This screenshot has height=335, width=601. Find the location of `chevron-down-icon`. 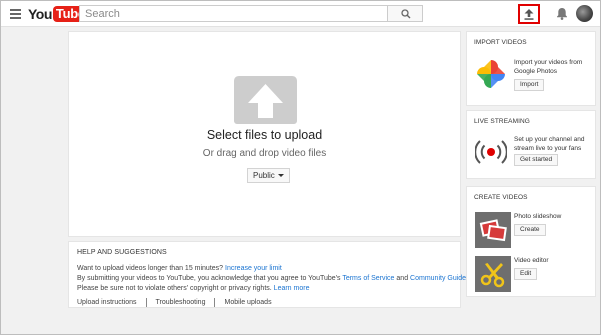

chevron-down-icon is located at coordinates (280, 175).